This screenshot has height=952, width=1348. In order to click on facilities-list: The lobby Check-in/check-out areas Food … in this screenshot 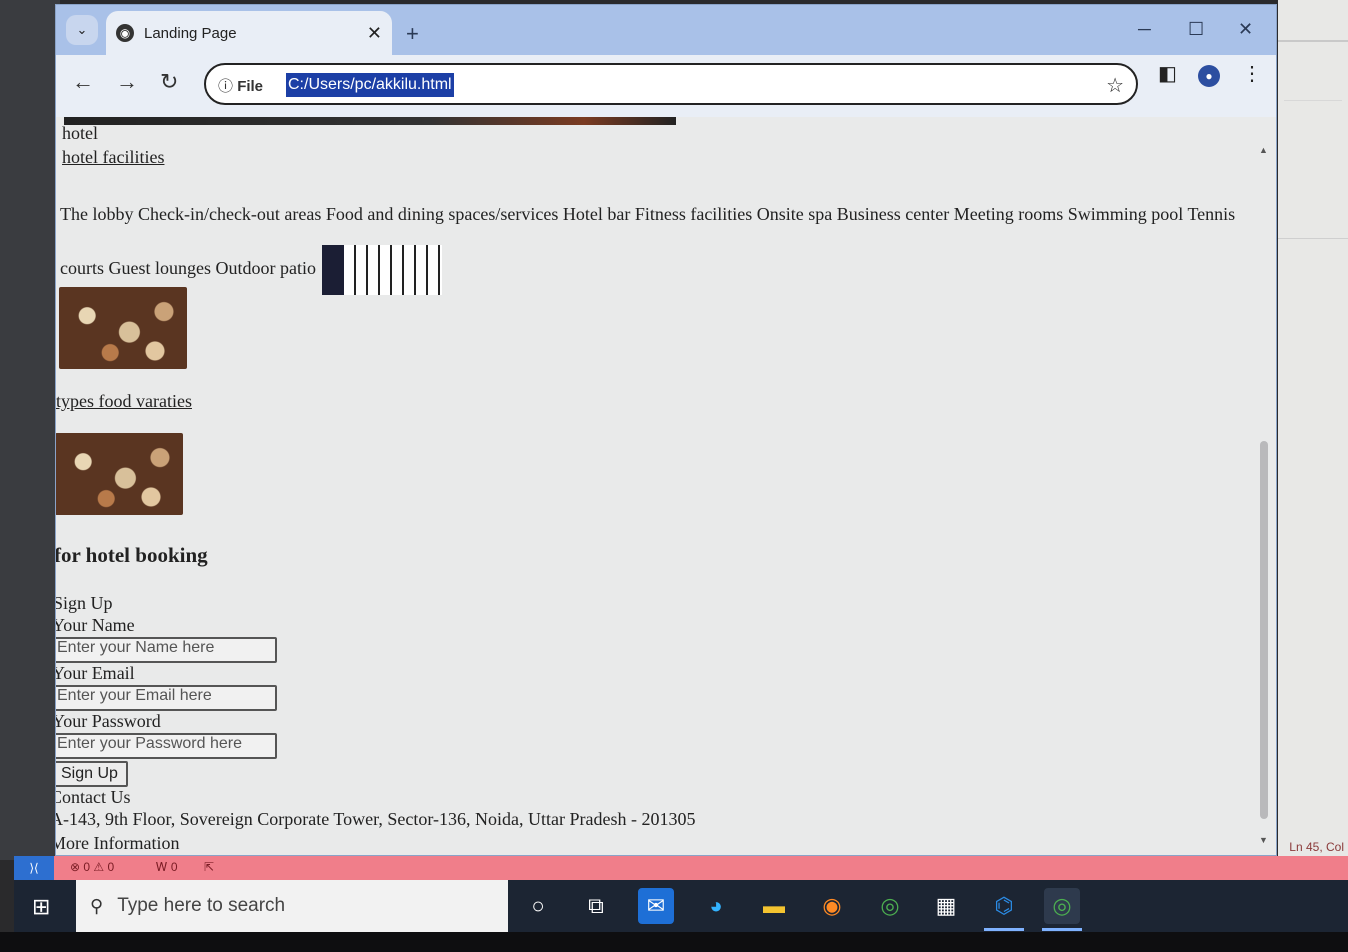, I will do `click(656, 241)`.